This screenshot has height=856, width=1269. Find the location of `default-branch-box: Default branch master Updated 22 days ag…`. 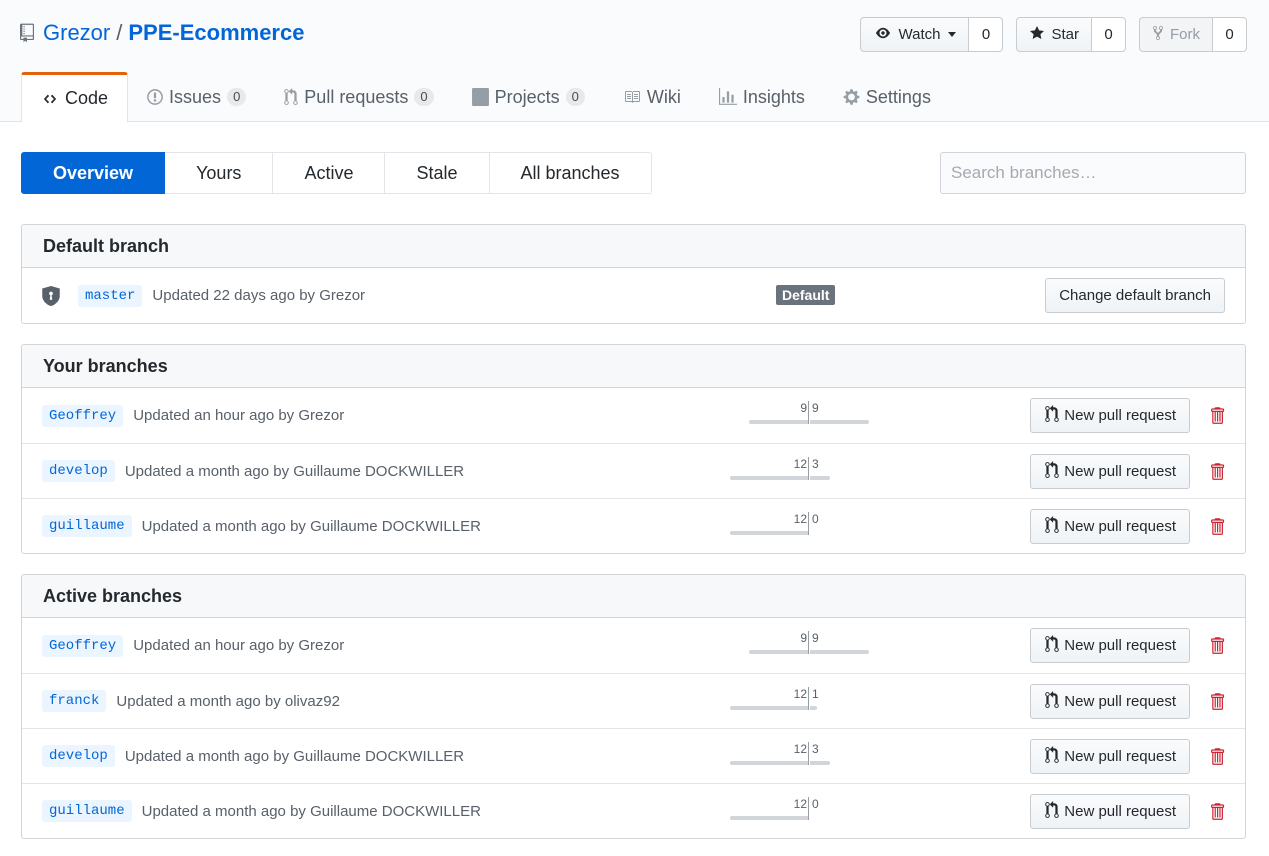

default-branch-box: Default branch master Updated 22 days ag… is located at coordinates (633, 274).